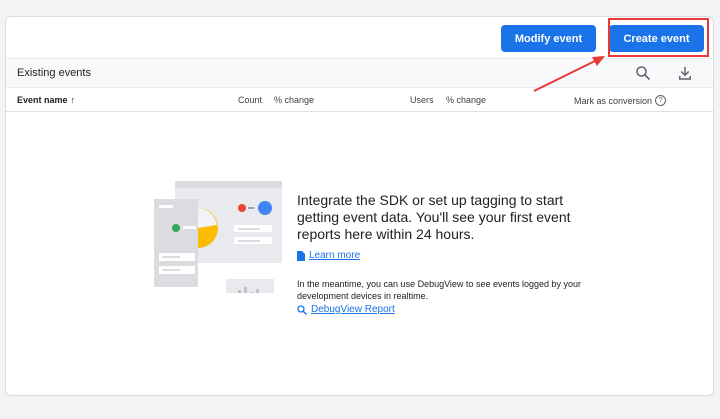  I want to click on search-icon, so click(643, 73).